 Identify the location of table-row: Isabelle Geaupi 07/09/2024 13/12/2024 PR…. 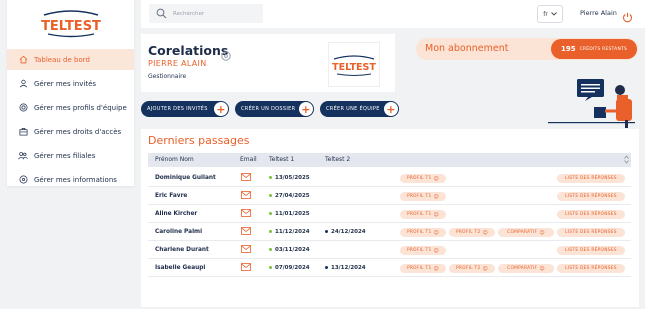
(389, 268).